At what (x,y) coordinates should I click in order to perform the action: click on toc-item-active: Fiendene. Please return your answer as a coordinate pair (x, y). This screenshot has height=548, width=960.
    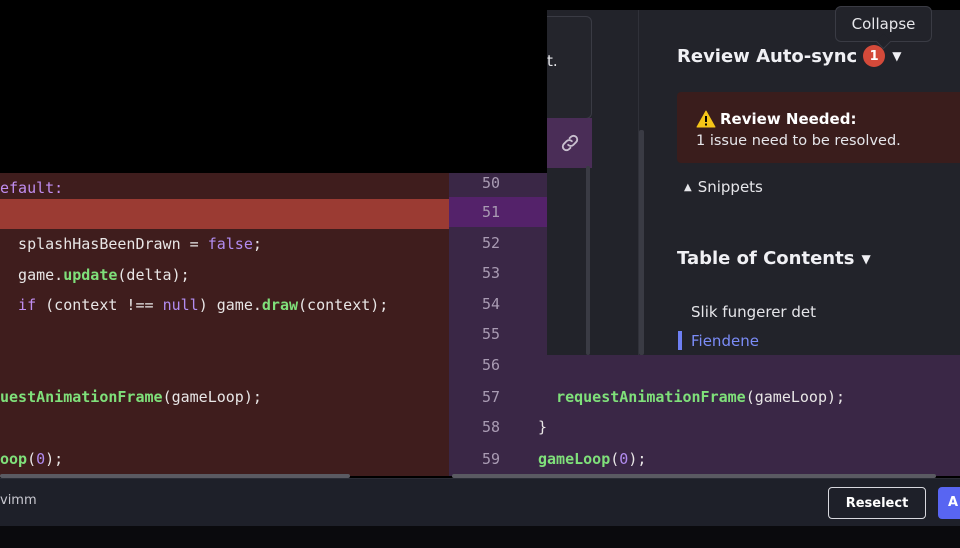
    Looking at the image, I should click on (718, 340).